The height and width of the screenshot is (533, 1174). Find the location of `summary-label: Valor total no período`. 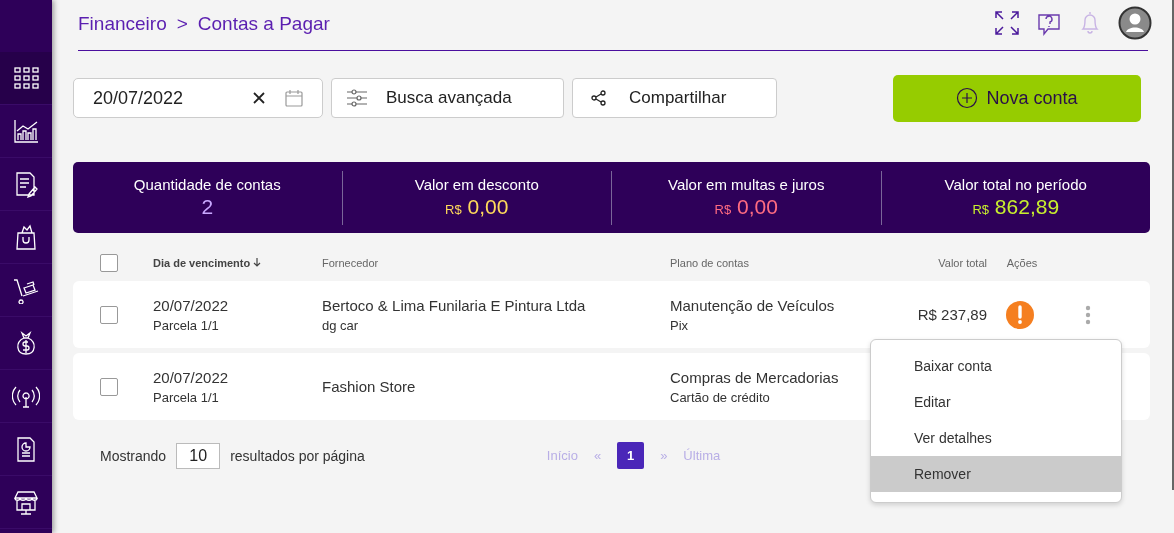

summary-label: Valor total no período is located at coordinates (1015, 184).